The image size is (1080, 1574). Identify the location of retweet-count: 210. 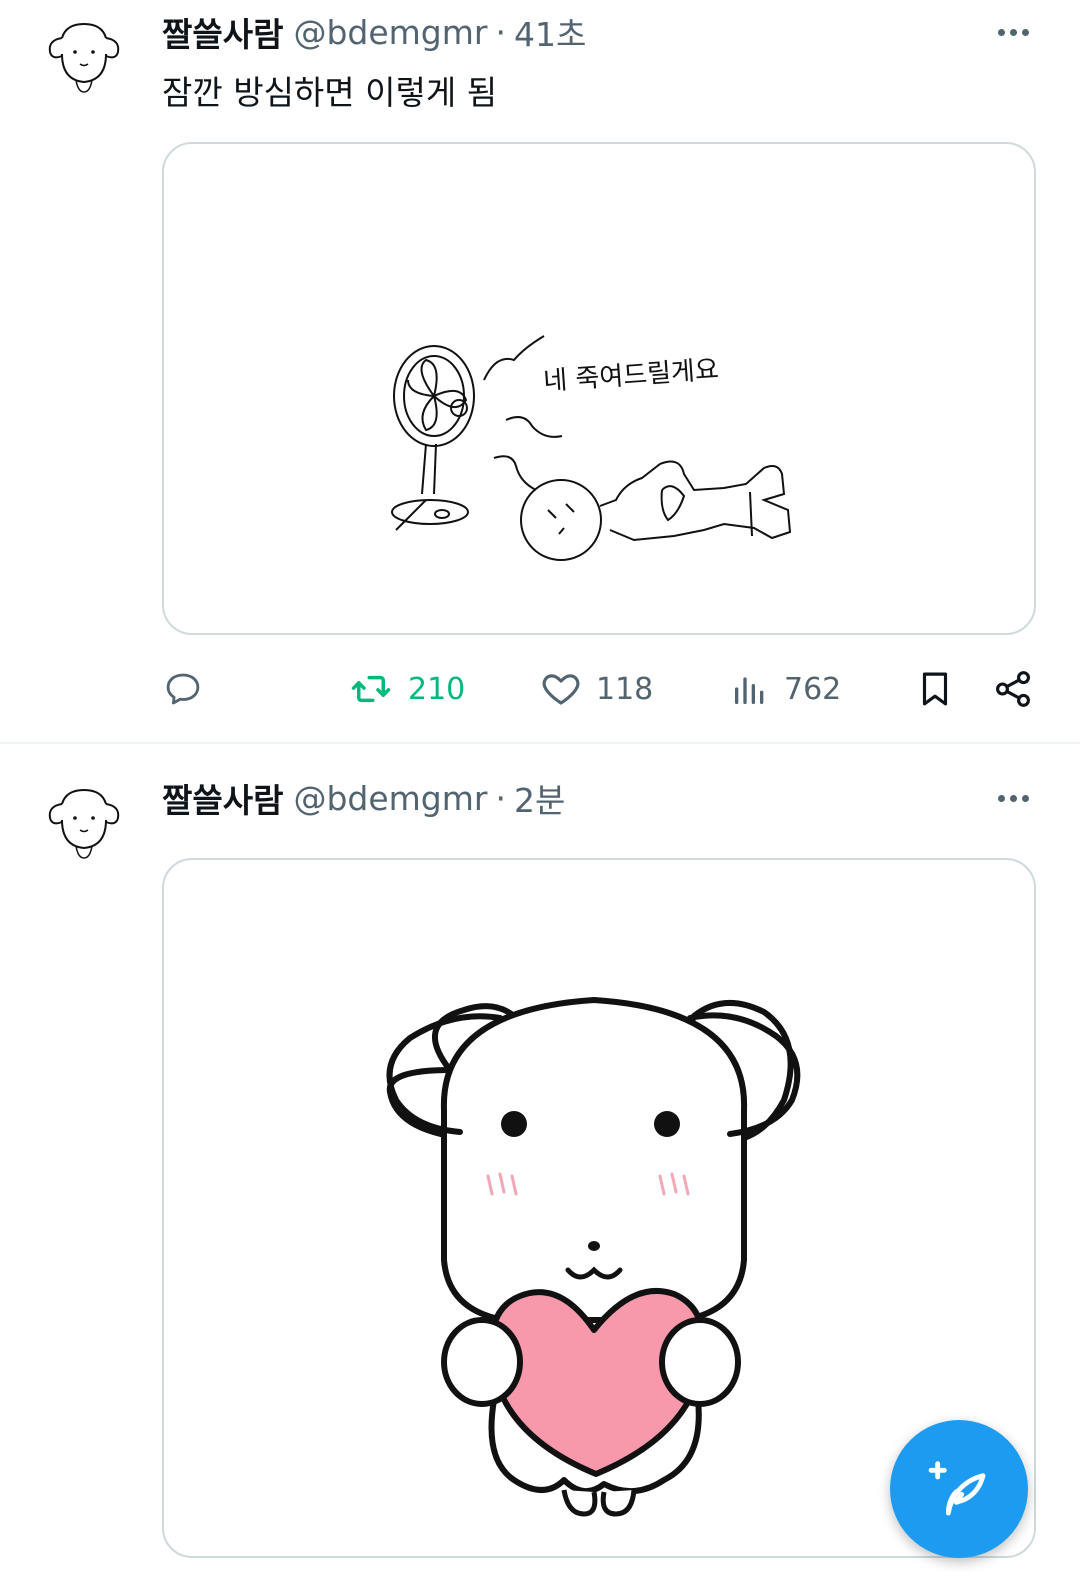
(437, 689).